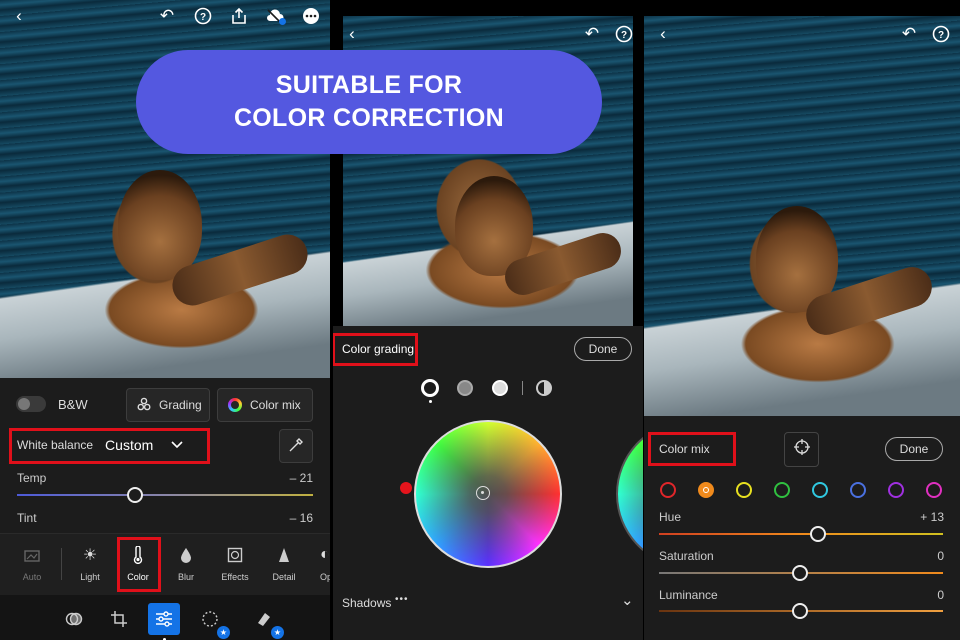  Describe the element at coordinates (318, 563) in the screenshot. I see `tool-optics: ◐ Op` at that location.